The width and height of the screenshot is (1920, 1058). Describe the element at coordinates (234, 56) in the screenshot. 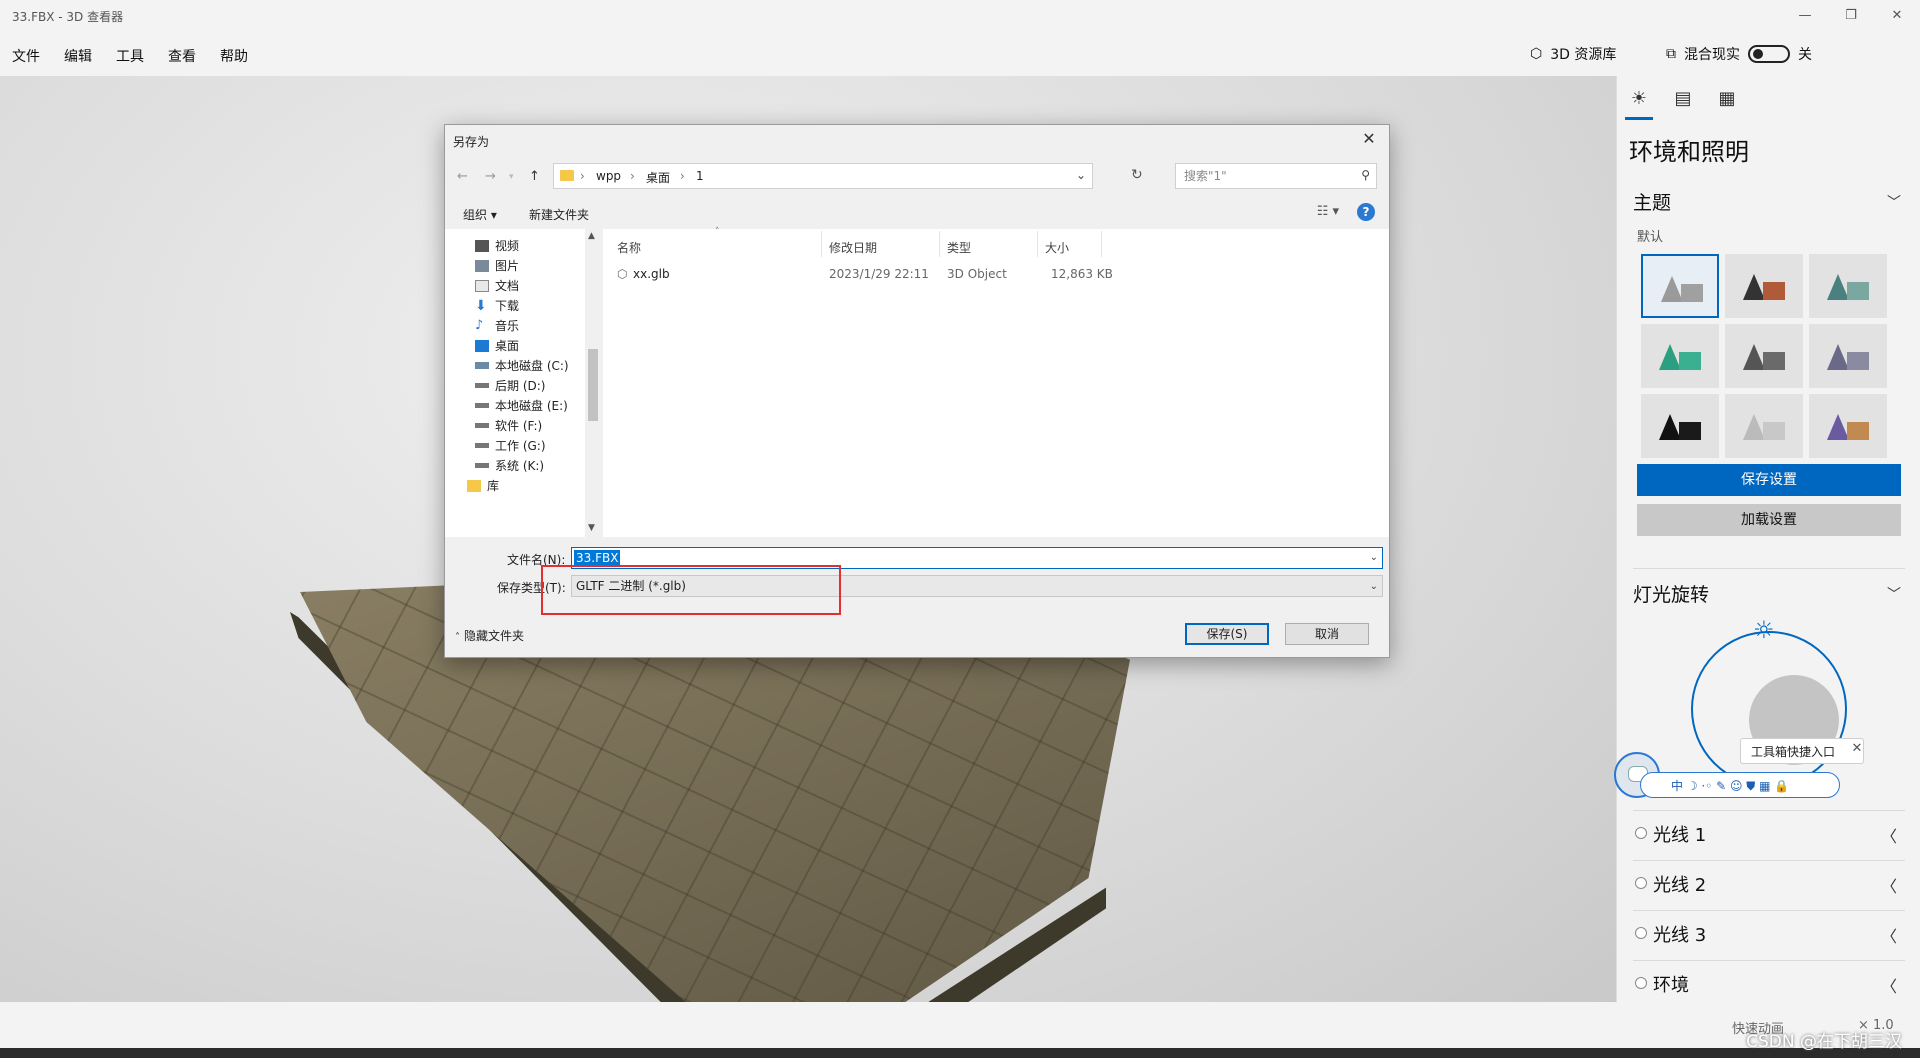

I see `menu-help: 帮助` at that location.